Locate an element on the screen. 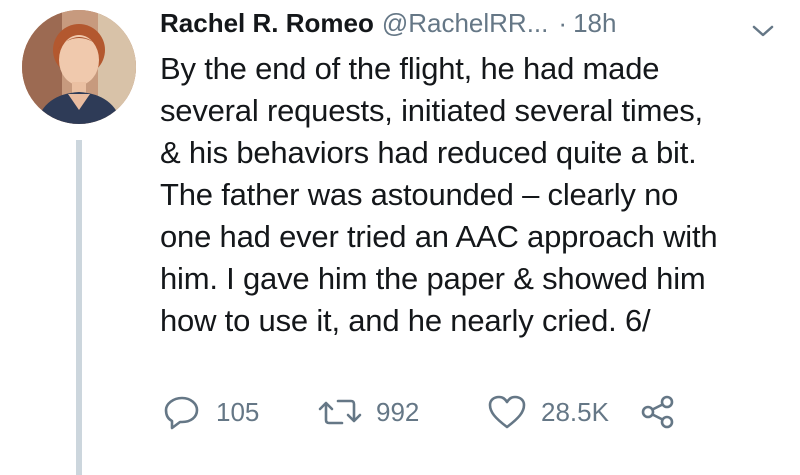 Image resolution: width=800 pixels, height=475 pixels. share-button is located at coordinates (658, 412).